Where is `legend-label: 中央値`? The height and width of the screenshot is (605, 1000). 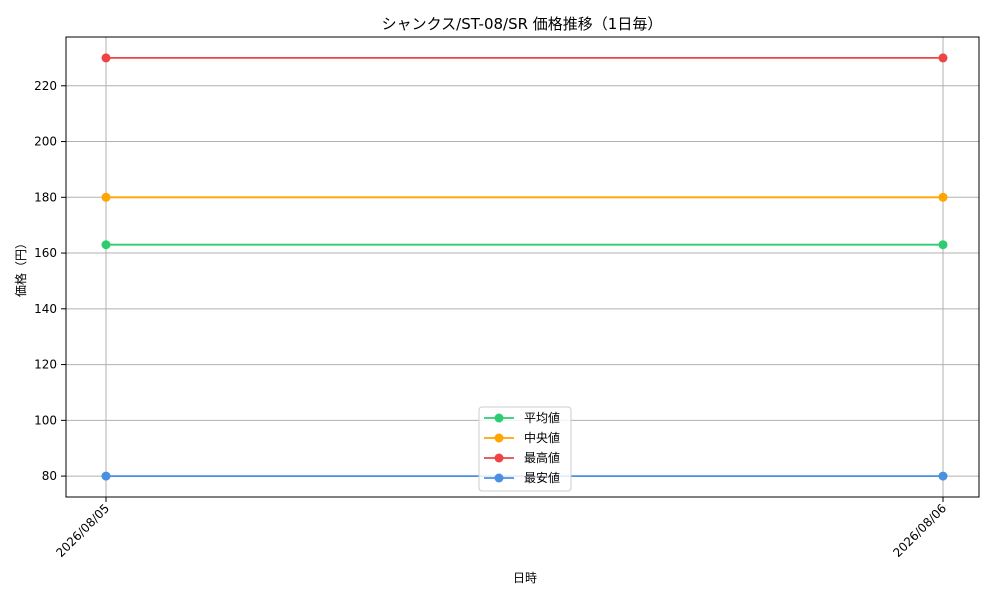
legend-label: 中央値 is located at coordinates (542, 437).